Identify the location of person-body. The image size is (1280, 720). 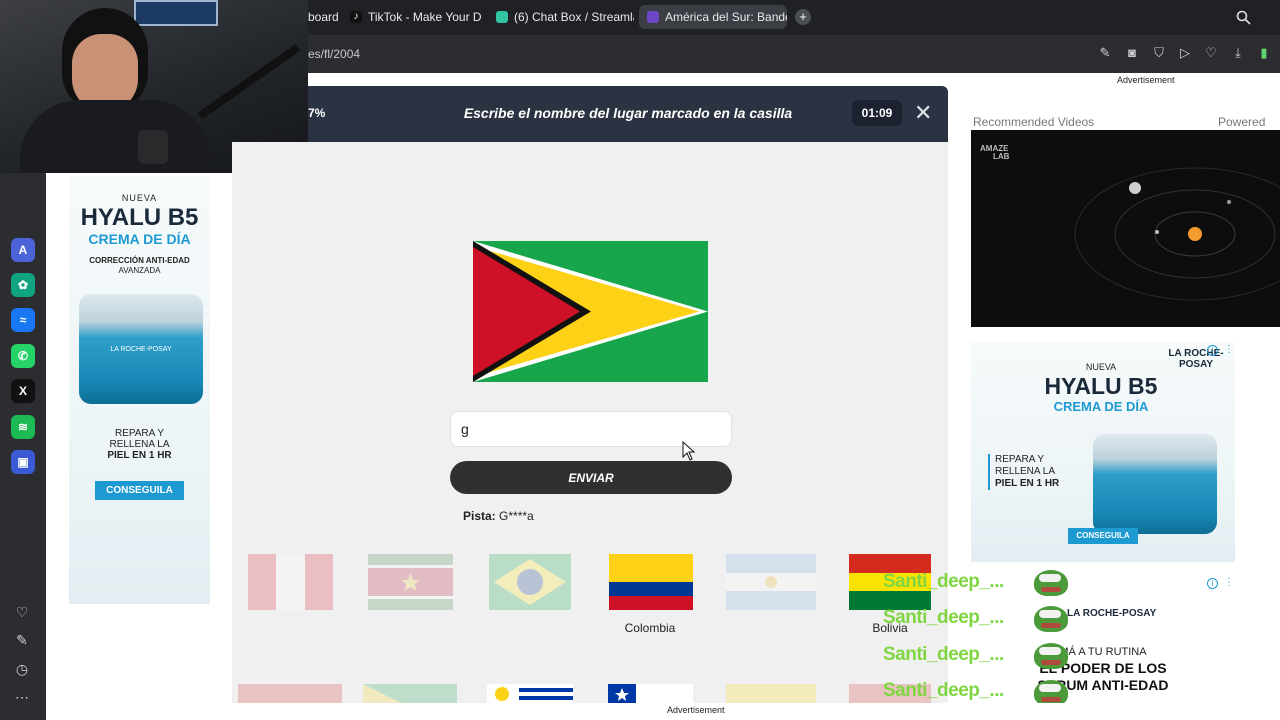
(115, 136).